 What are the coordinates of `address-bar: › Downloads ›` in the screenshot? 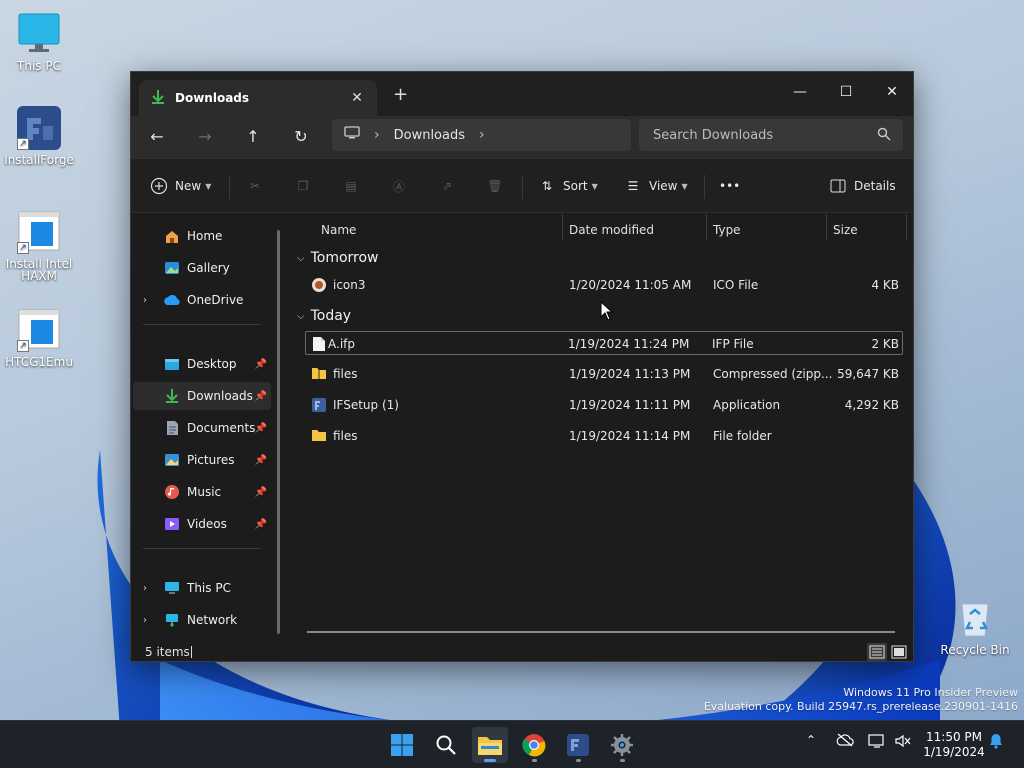 It's located at (481, 135).